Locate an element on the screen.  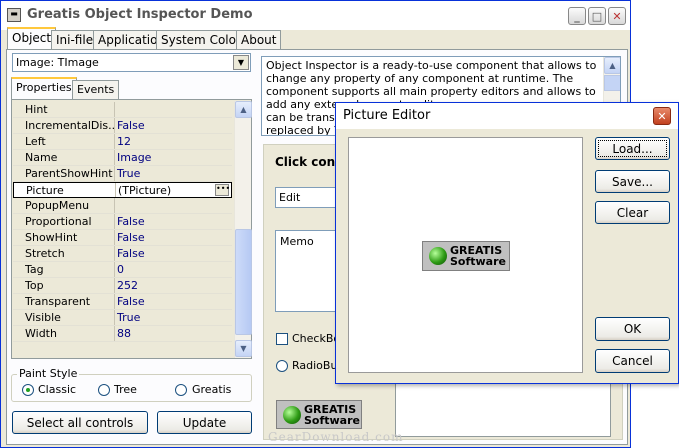
property-name: ParentShowHint is located at coordinates (69, 173).